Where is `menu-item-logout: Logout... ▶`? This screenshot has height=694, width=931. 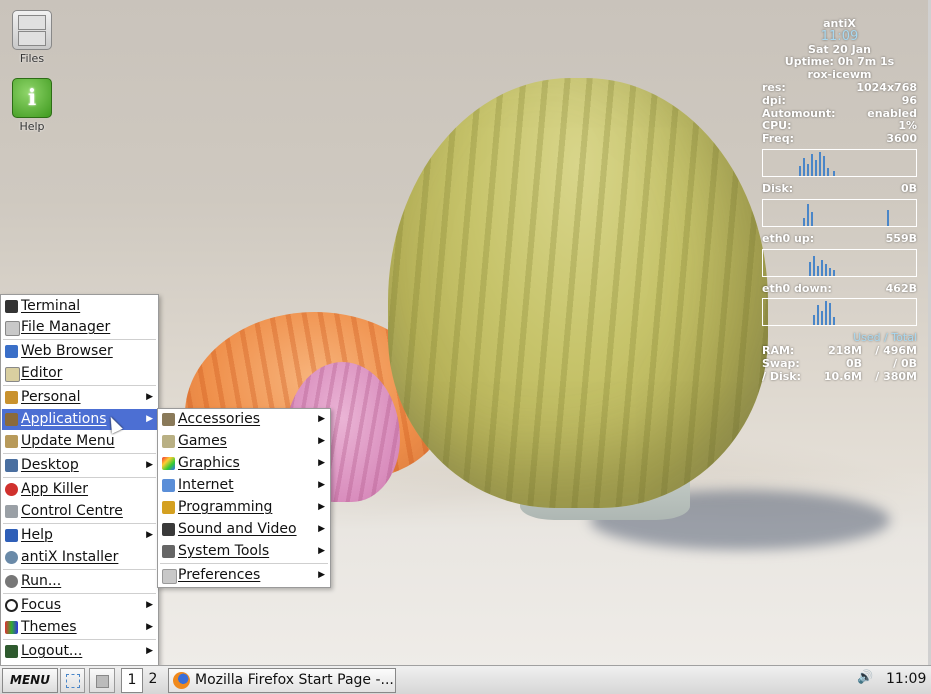
menu-item-logout: Logout... ▶ is located at coordinates (79, 651).